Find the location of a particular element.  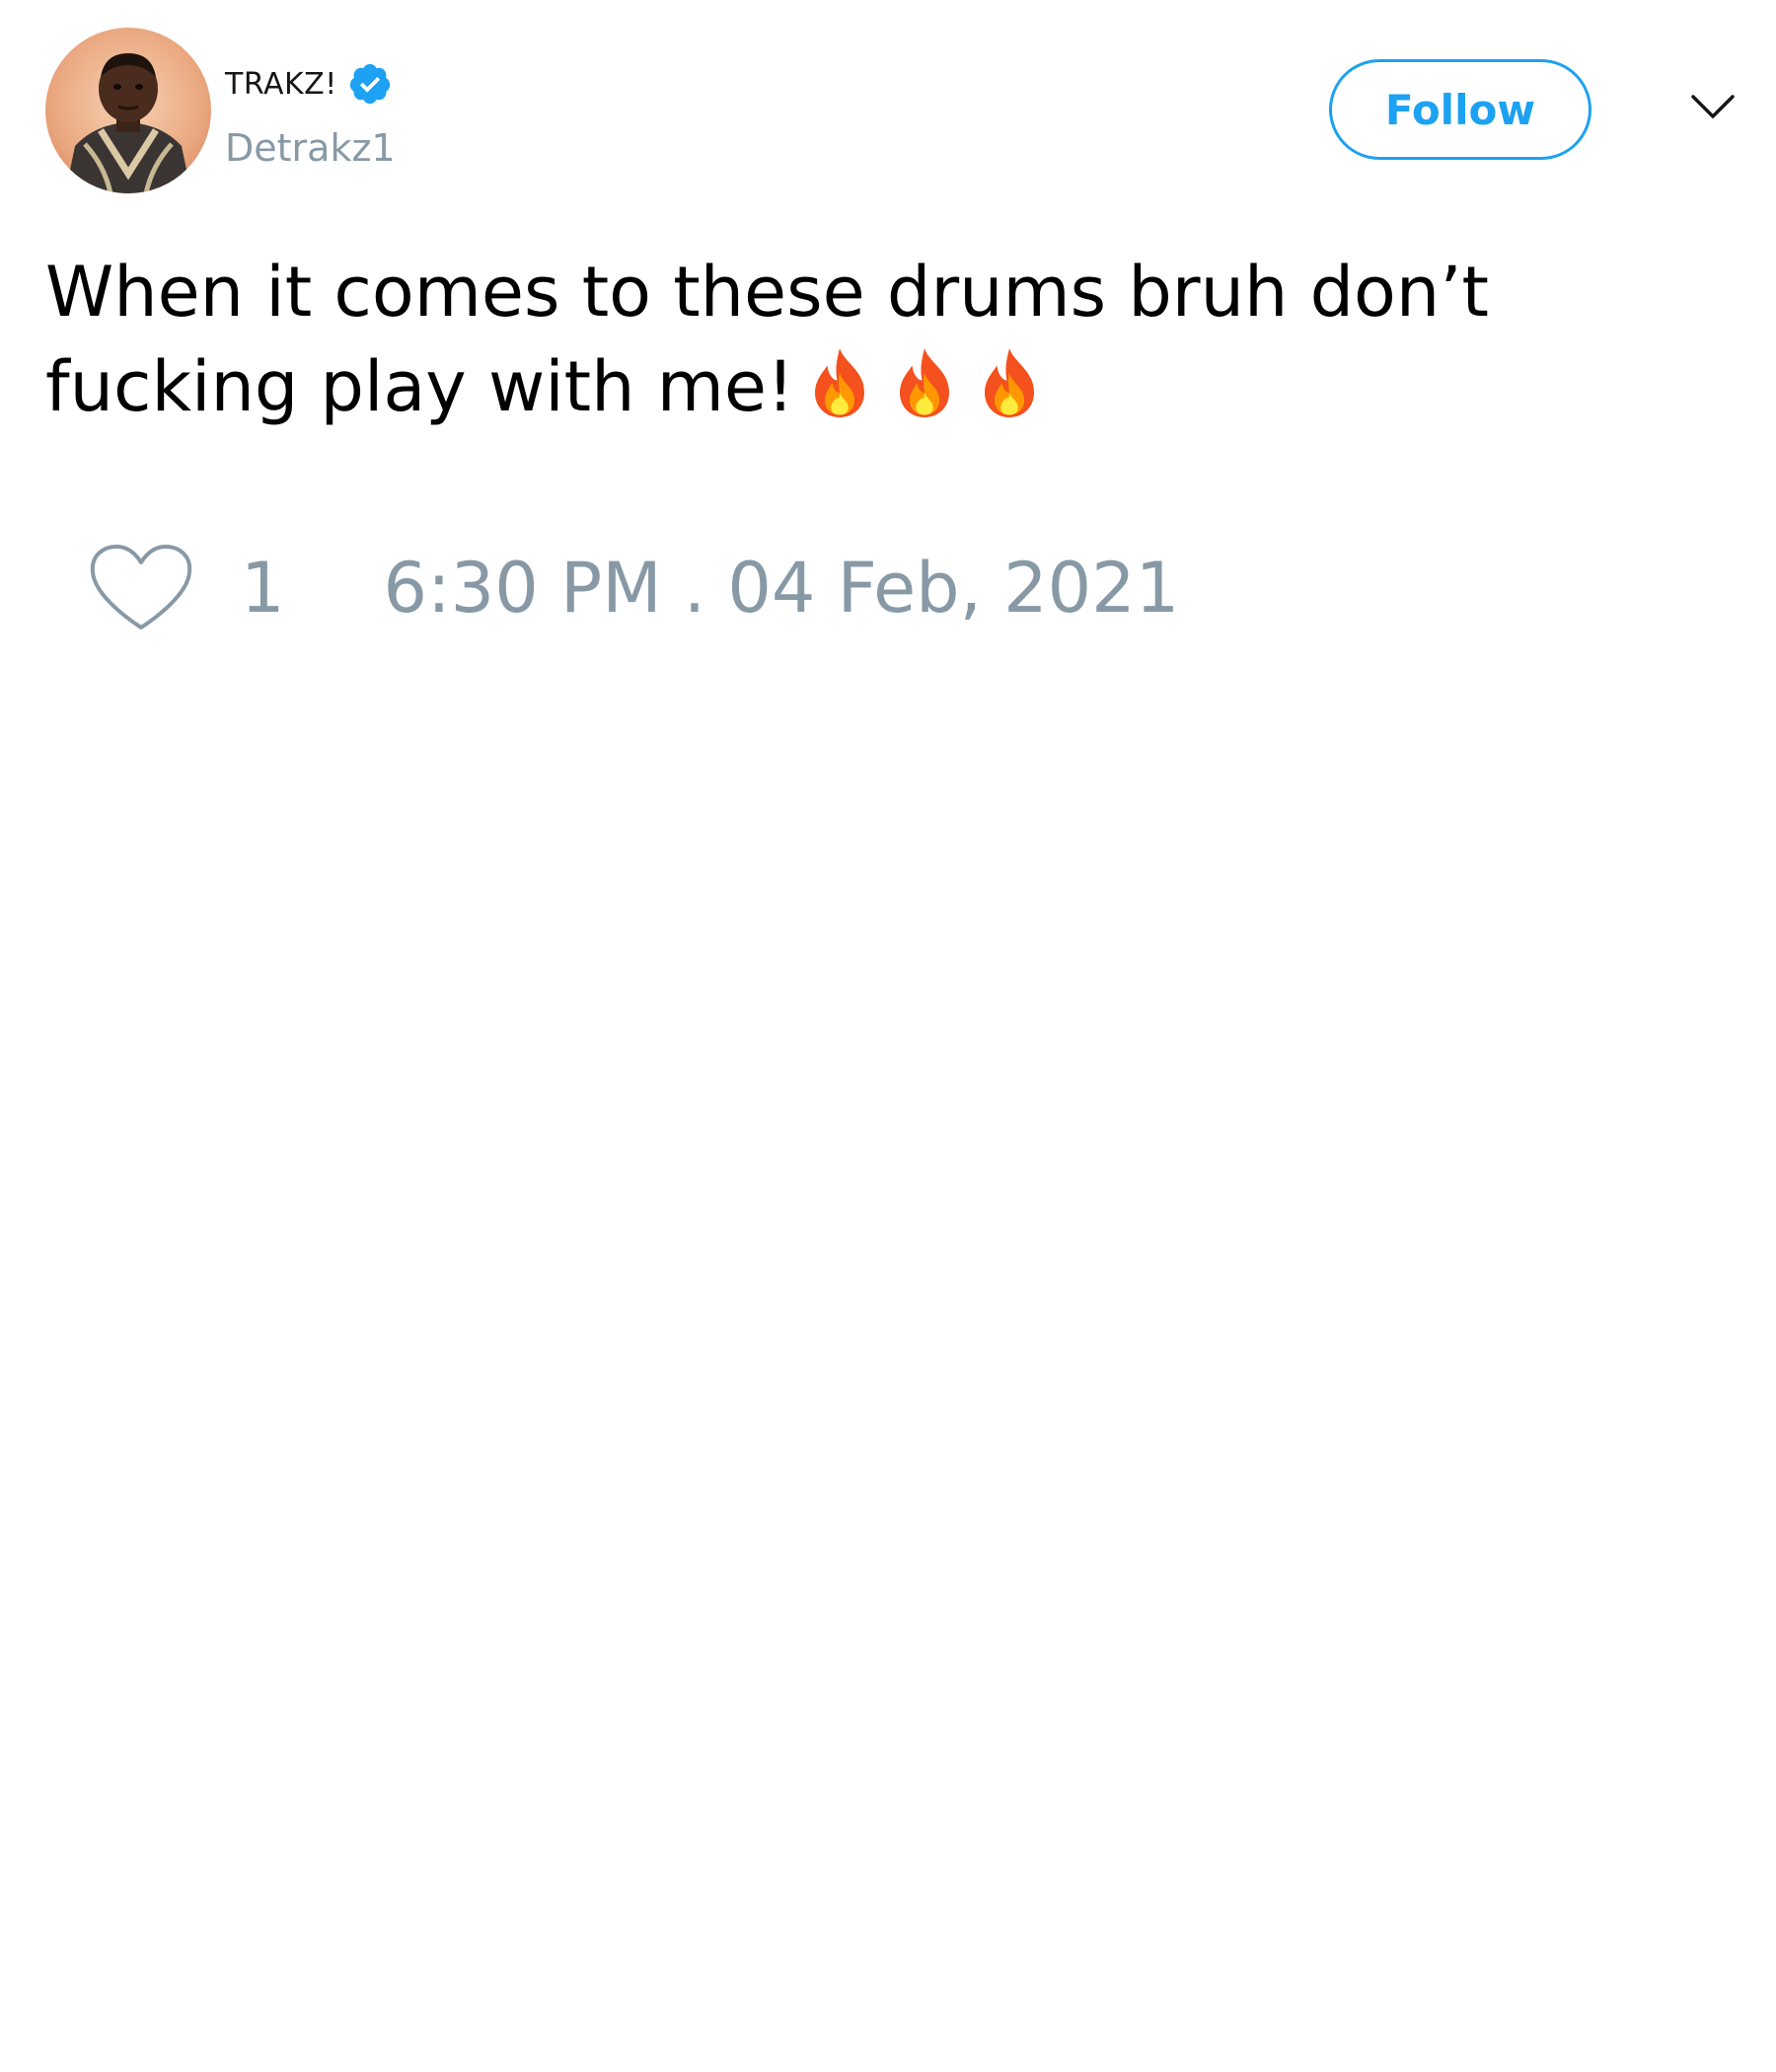

chevron-down-icon is located at coordinates (1713, 106).